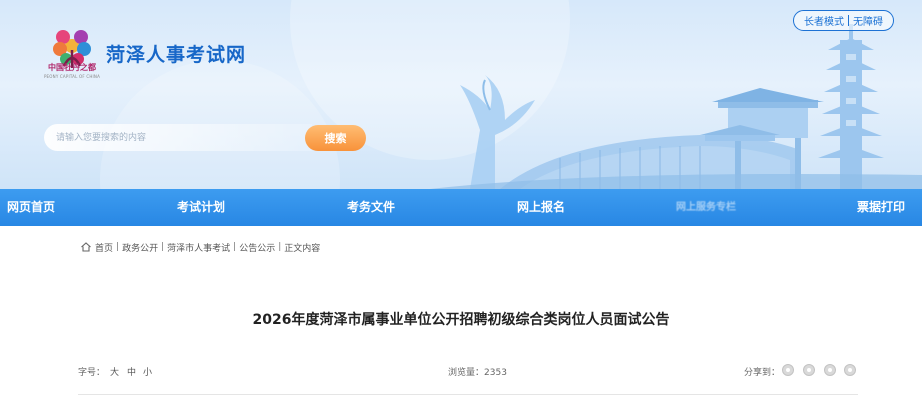 The height and width of the screenshot is (403, 922). I want to click on breadcrumb: 首页 | 政务公开 | 菏泽市人事考试 | 公告公示 | 正文内容, so click(200, 247).